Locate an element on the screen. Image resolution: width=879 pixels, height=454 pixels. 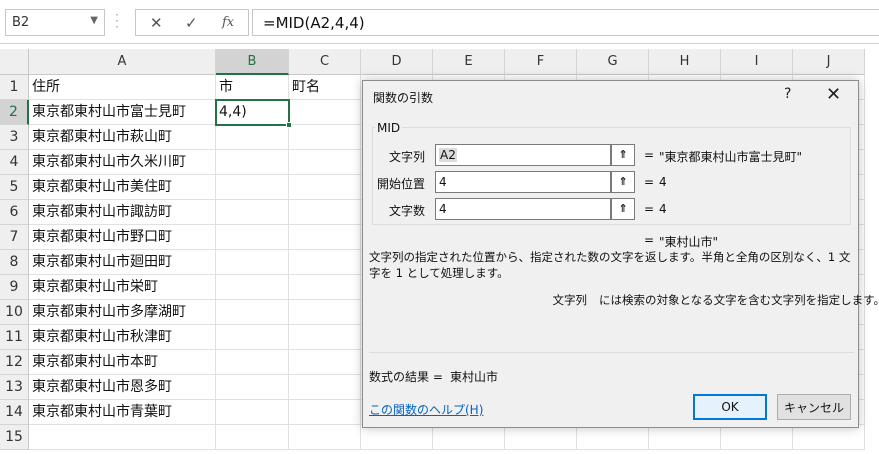
row-header-7: 7 is located at coordinates (14, 237).